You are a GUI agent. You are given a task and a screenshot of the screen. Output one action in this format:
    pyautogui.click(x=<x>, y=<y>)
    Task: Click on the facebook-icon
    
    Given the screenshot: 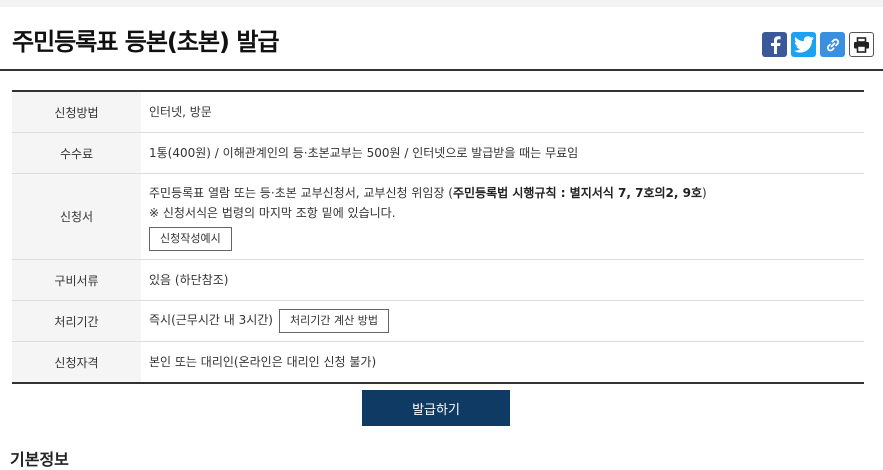 What is the action you would take?
    pyautogui.click(x=775, y=44)
    